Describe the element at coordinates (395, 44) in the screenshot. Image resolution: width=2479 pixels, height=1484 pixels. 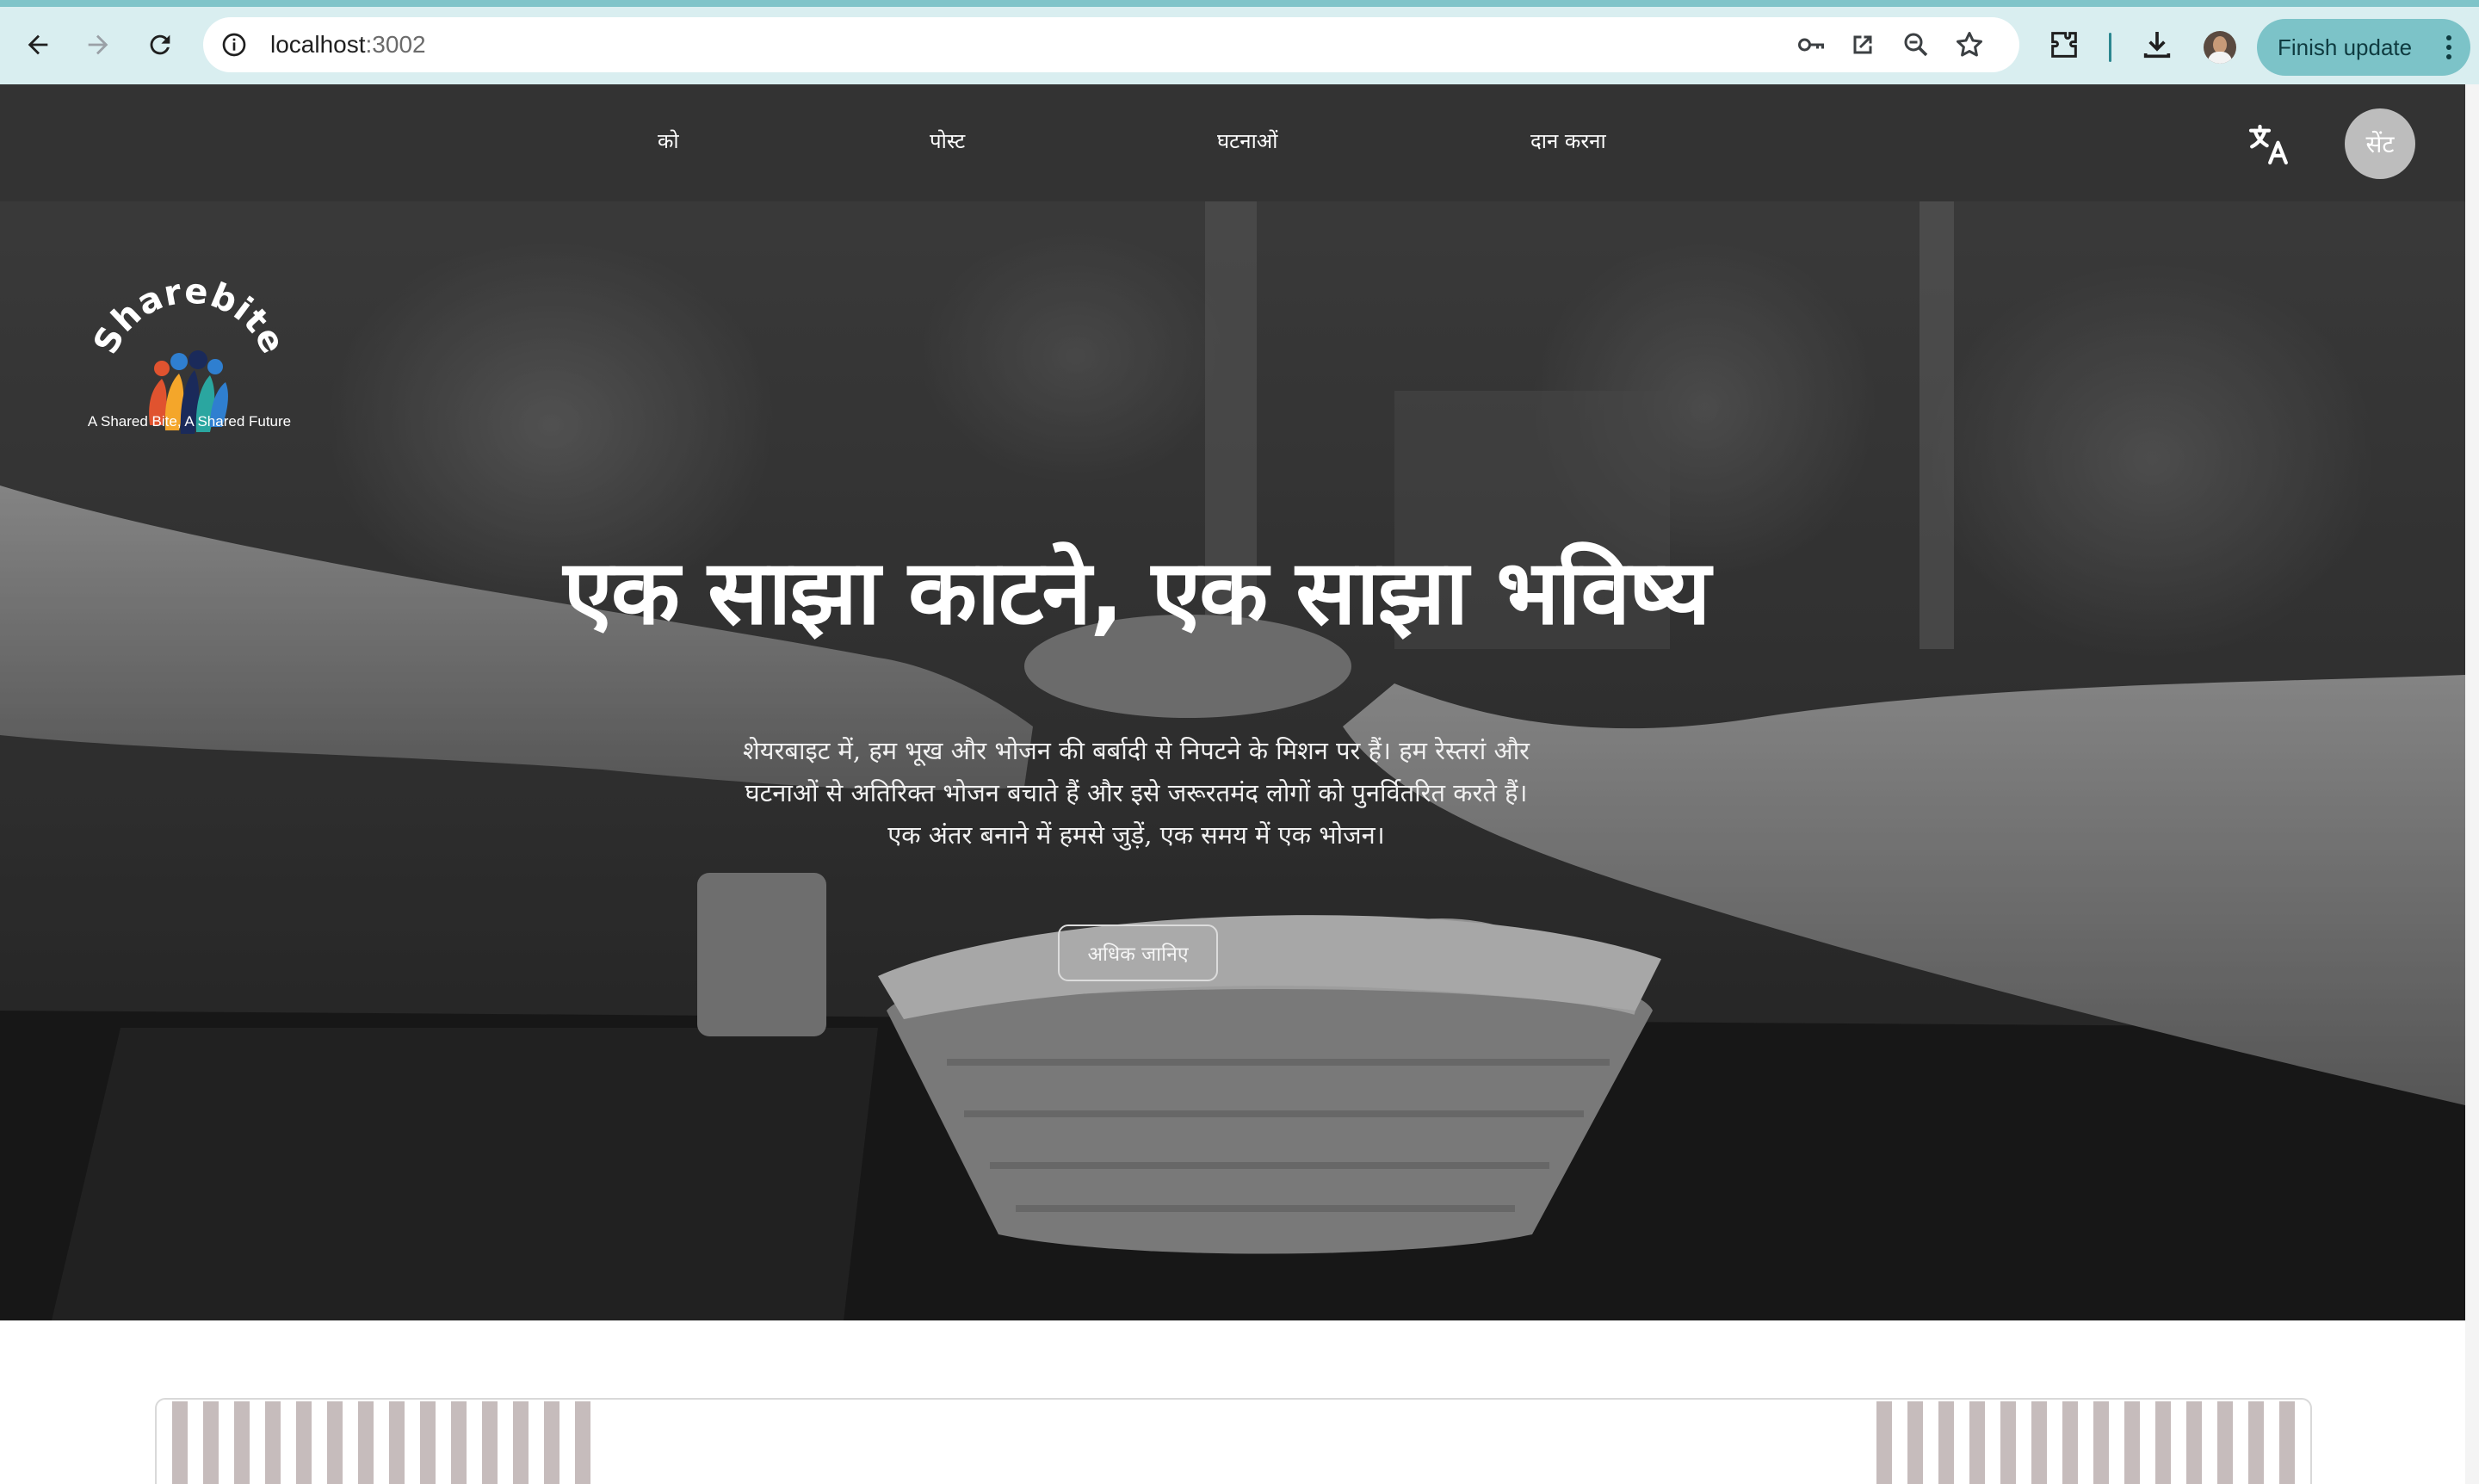
I see `url-port: :3002` at that location.